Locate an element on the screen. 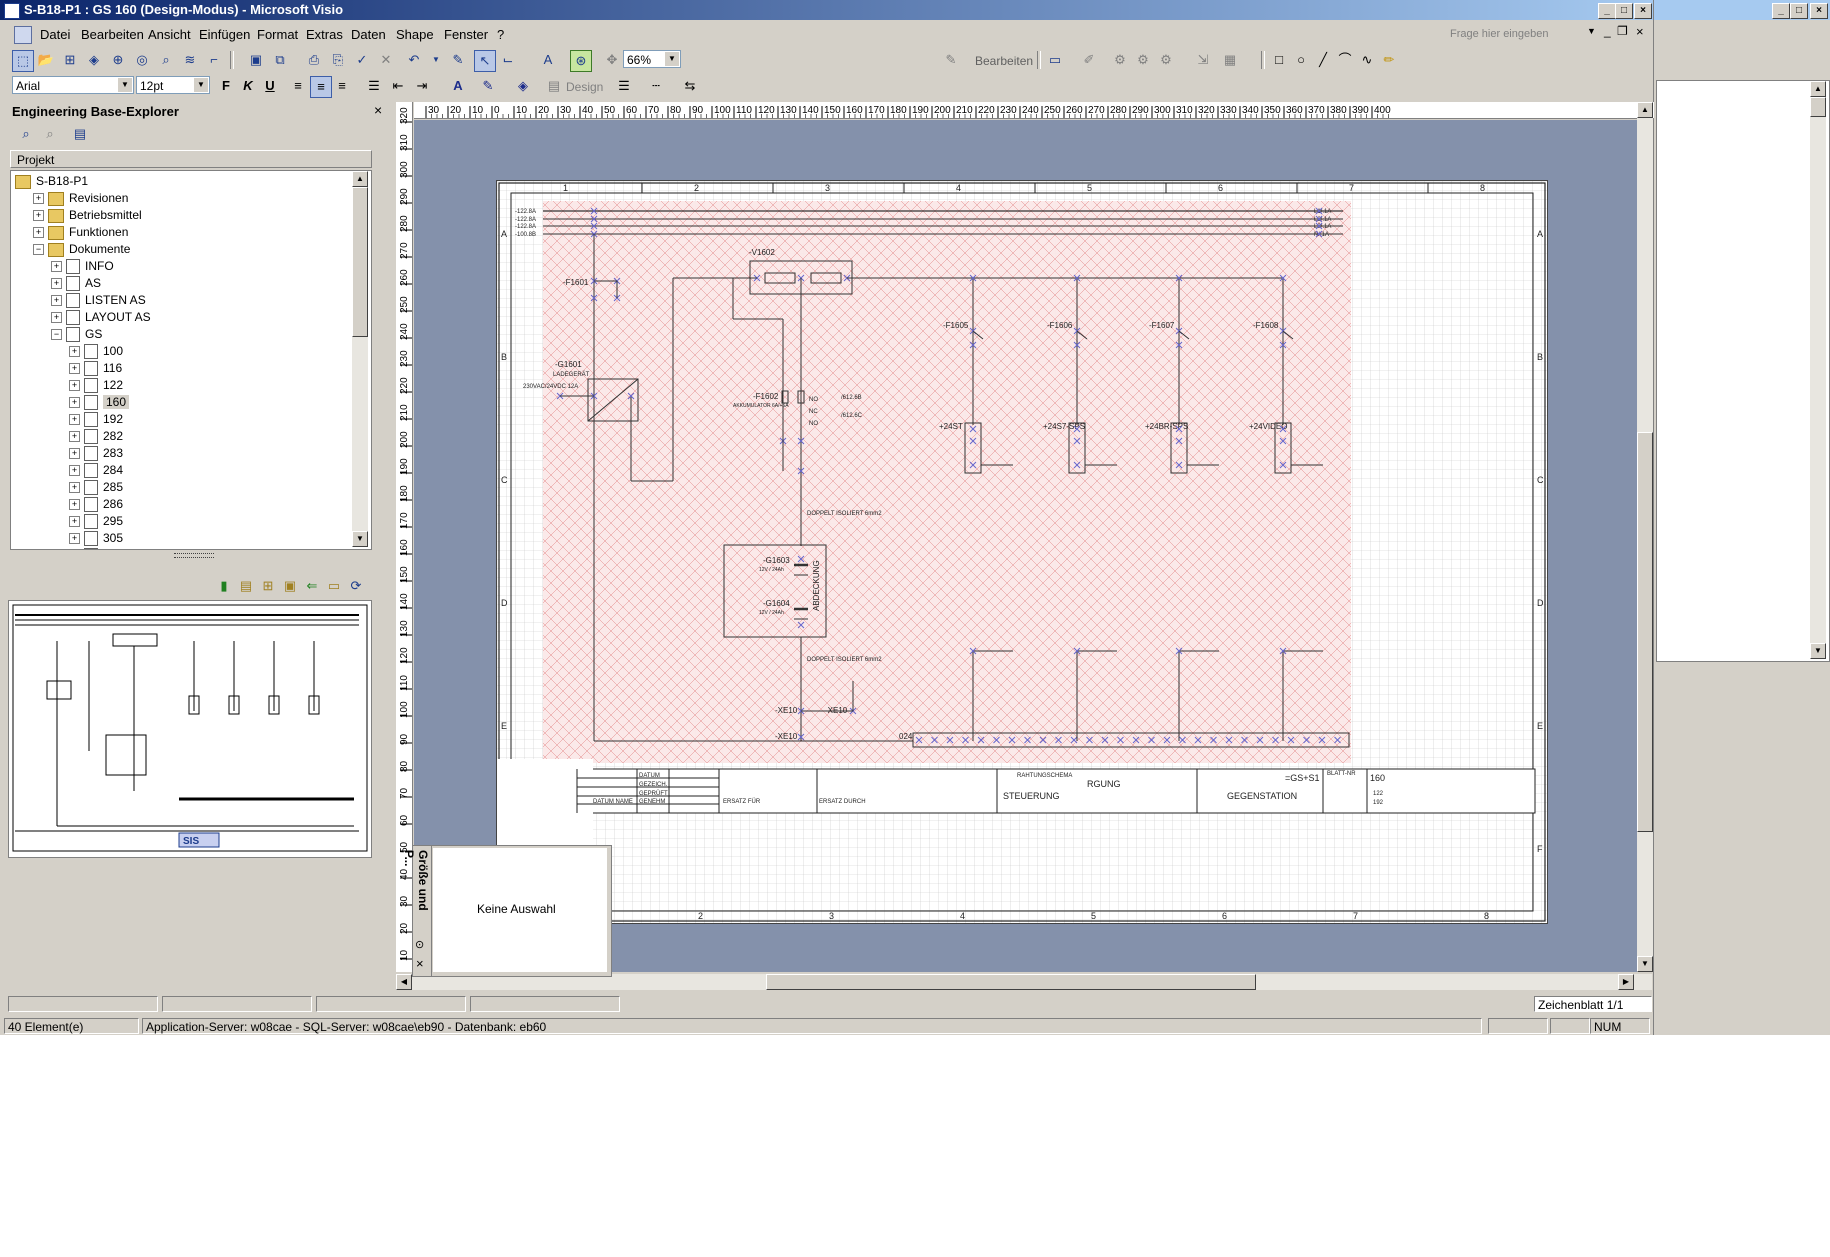  tree-node: + LISTEN AS is located at coordinates (98, 300).